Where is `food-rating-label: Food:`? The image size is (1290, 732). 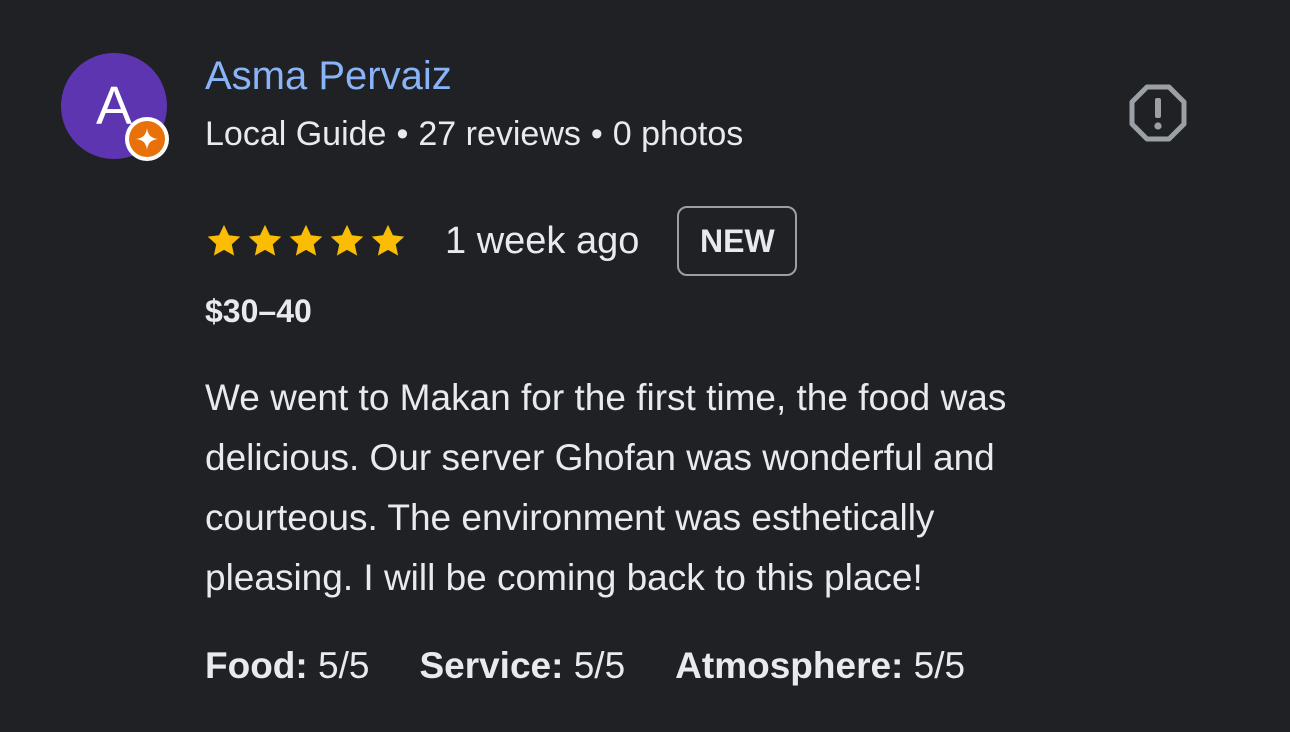 food-rating-label: Food: is located at coordinates (256, 665).